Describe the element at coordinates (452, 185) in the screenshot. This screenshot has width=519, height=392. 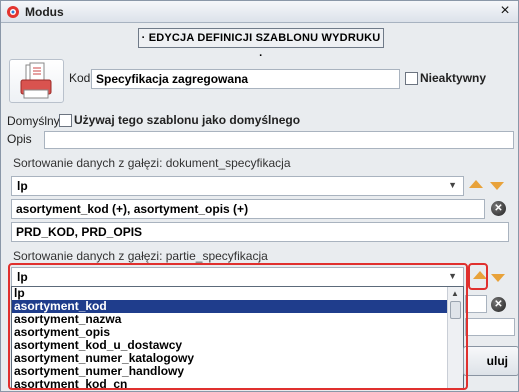
I see `chevron-down-icon: ▼` at that location.